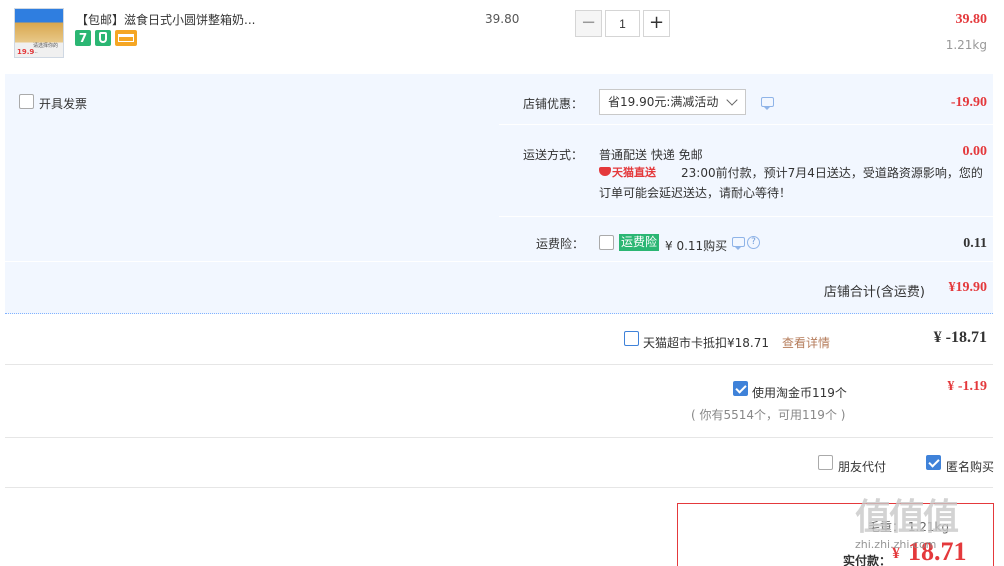 This screenshot has width=1004, height=566. I want to click on store-discount-value: 省19.90元:满减活动, so click(663, 102).